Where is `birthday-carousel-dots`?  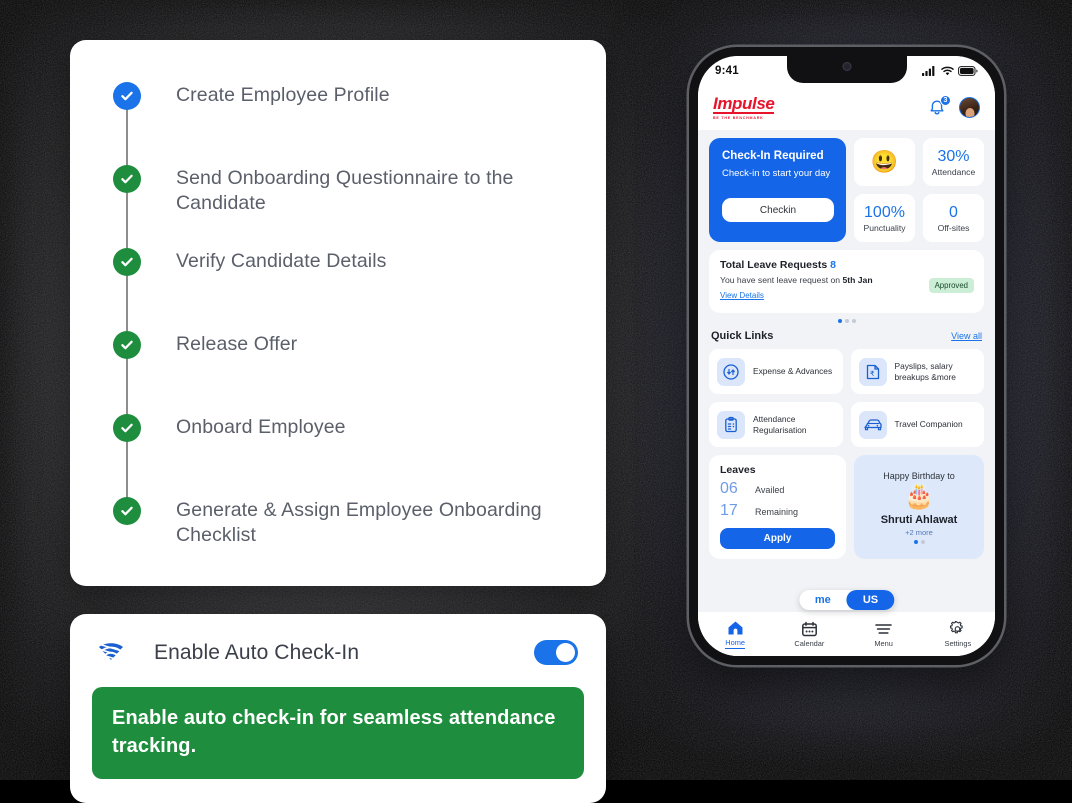 birthday-carousel-dots is located at coordinates (919, 541).